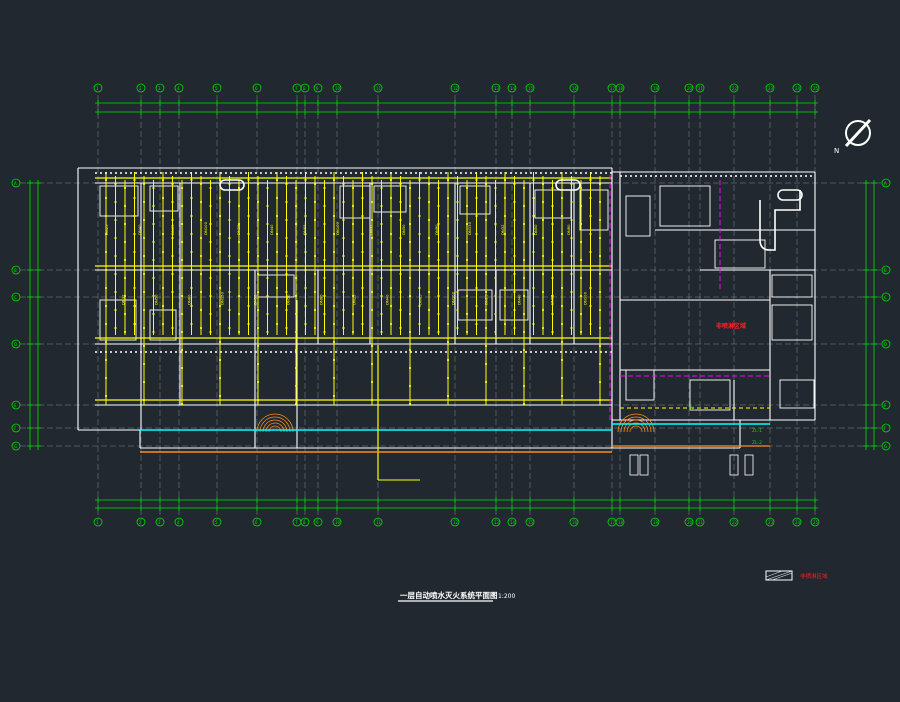  Describe the element at coordinates (885, 446) in the screenshot. I see `axis-label: G` at that location.